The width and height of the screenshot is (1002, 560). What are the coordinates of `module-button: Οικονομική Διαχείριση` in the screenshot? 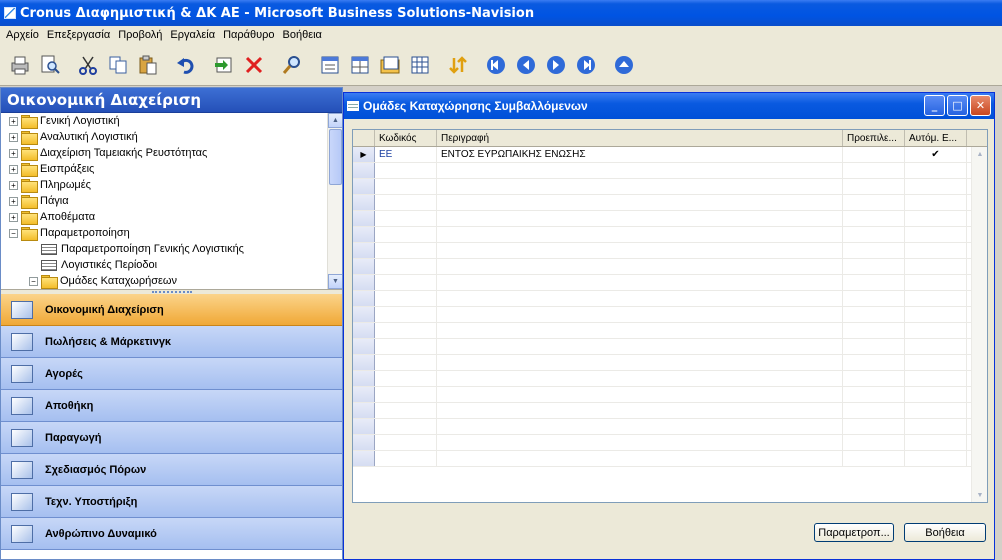 It's located at (171, 310).